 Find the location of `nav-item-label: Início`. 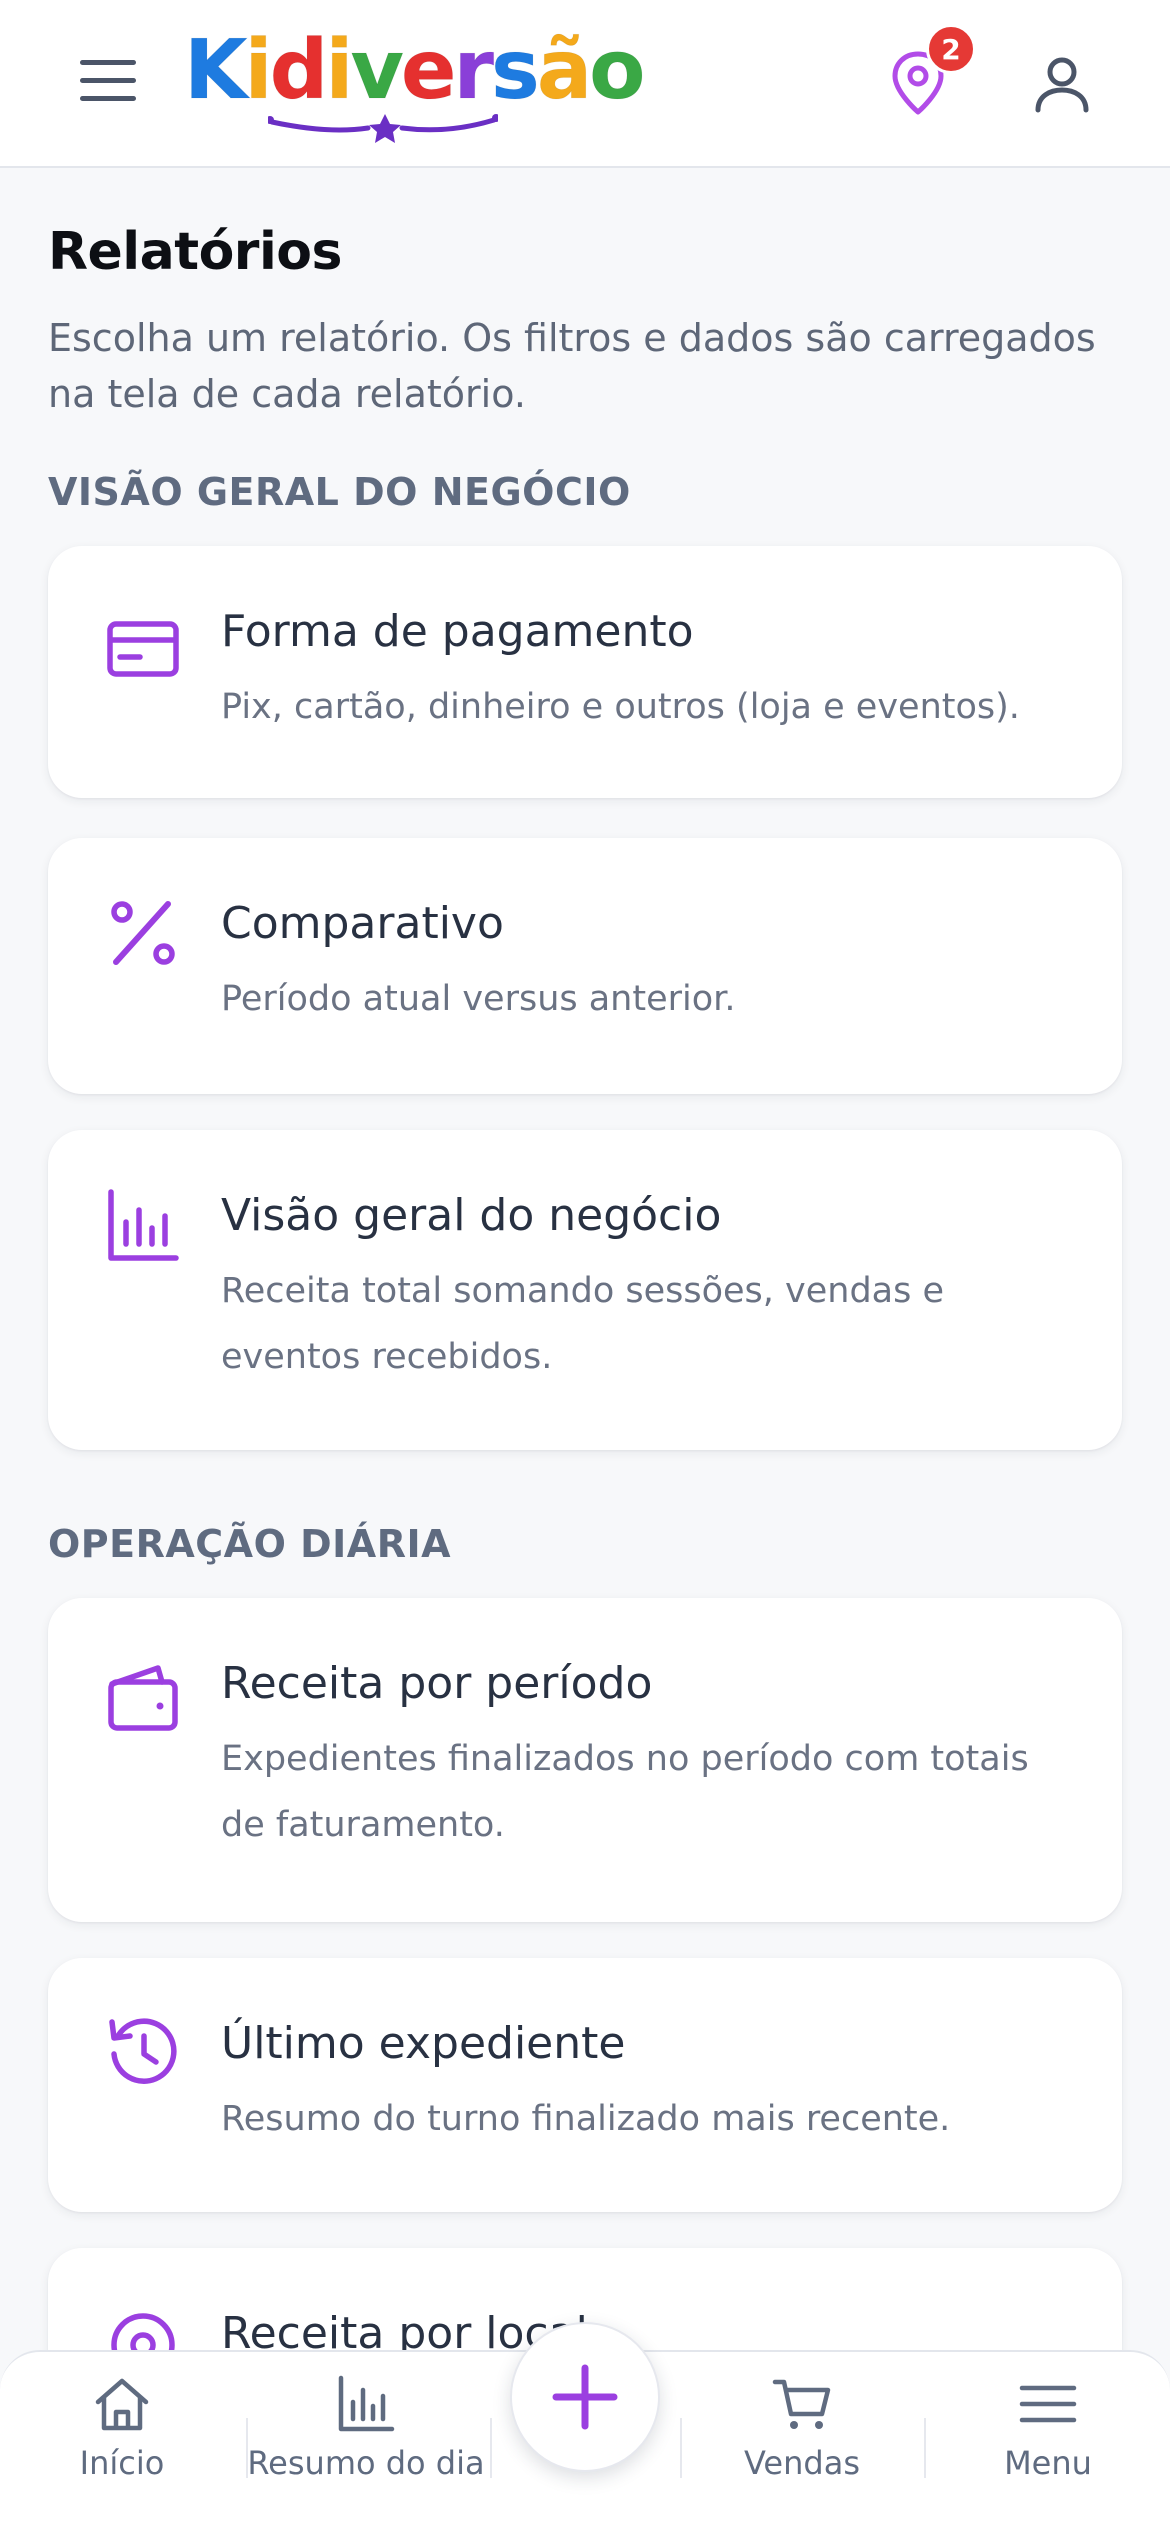

nav-item-label: Início is located at coordinates (122, 2463).